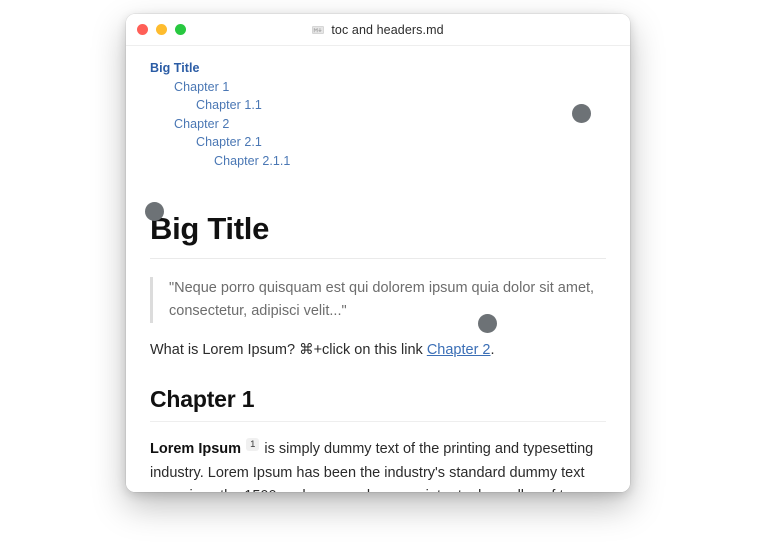 The height and width of the screenshot is (542, 774). What do you see at coordinates (459, 350) in the screenshot?
I see `chapter-2-link: Chapter 2` at bounding box center [459, 350].